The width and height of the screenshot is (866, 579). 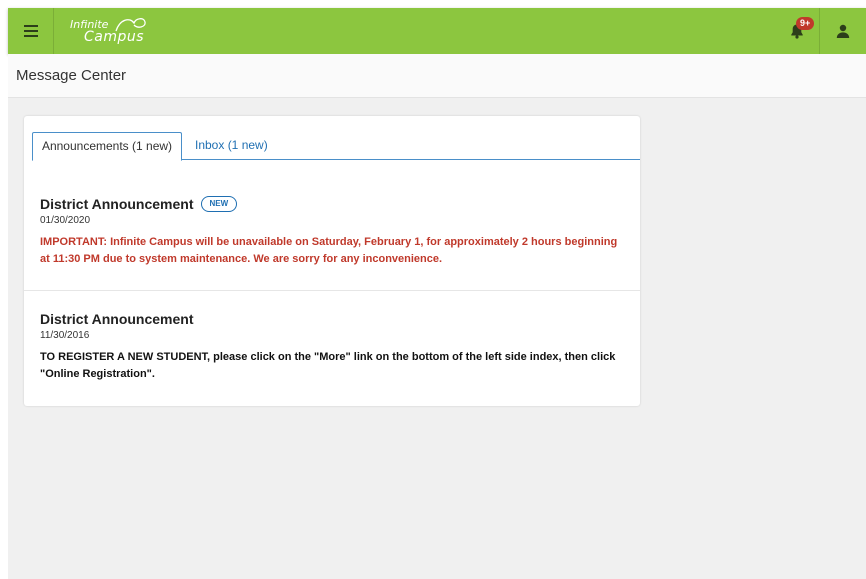 What do you see at coordinates (65, 220) in the screenshot?
I see `announcement-date: 01/30/2020` at bounding box center [65, 220].